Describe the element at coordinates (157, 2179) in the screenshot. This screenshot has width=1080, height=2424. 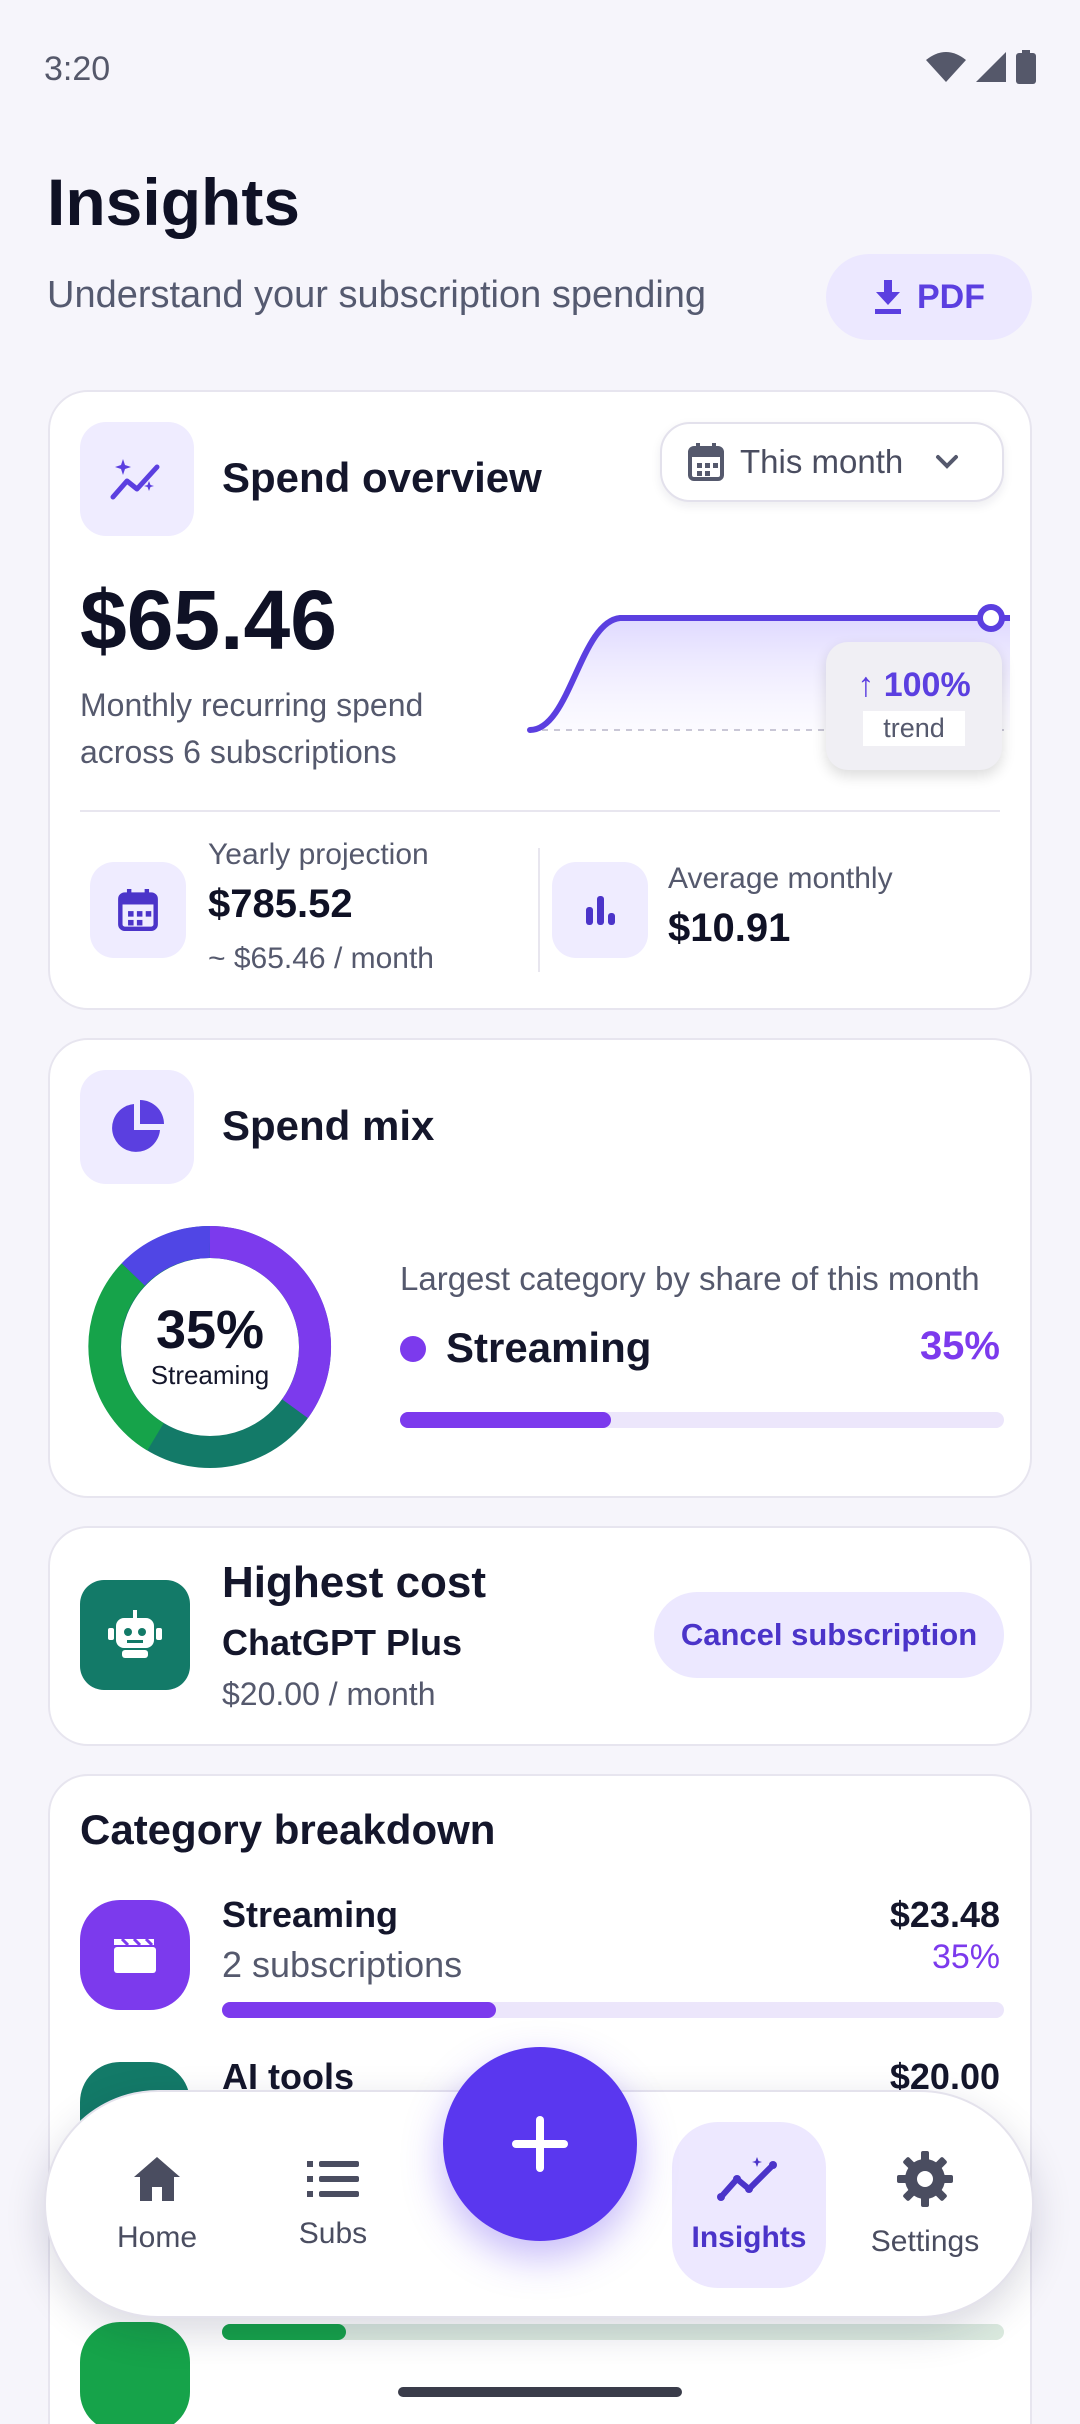
I see `home-icon` at that location.